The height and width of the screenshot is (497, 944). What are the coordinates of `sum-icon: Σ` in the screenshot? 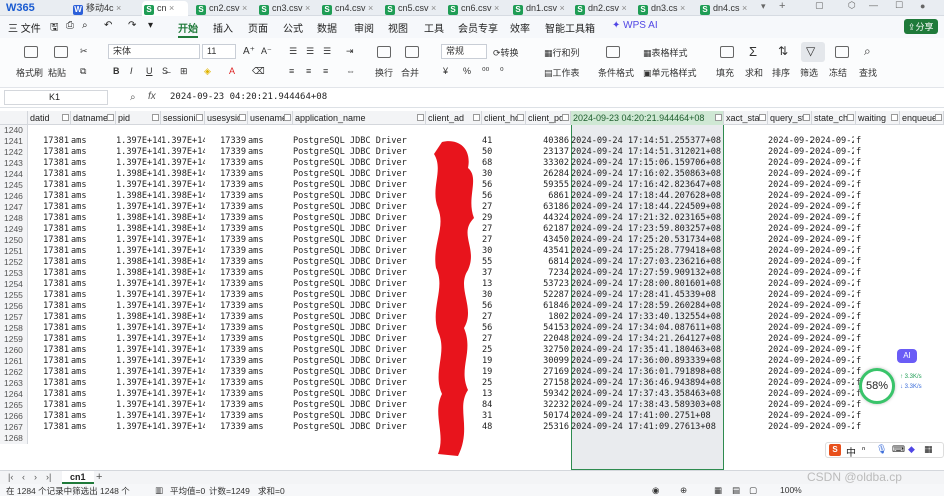 It's located at (753, 51).